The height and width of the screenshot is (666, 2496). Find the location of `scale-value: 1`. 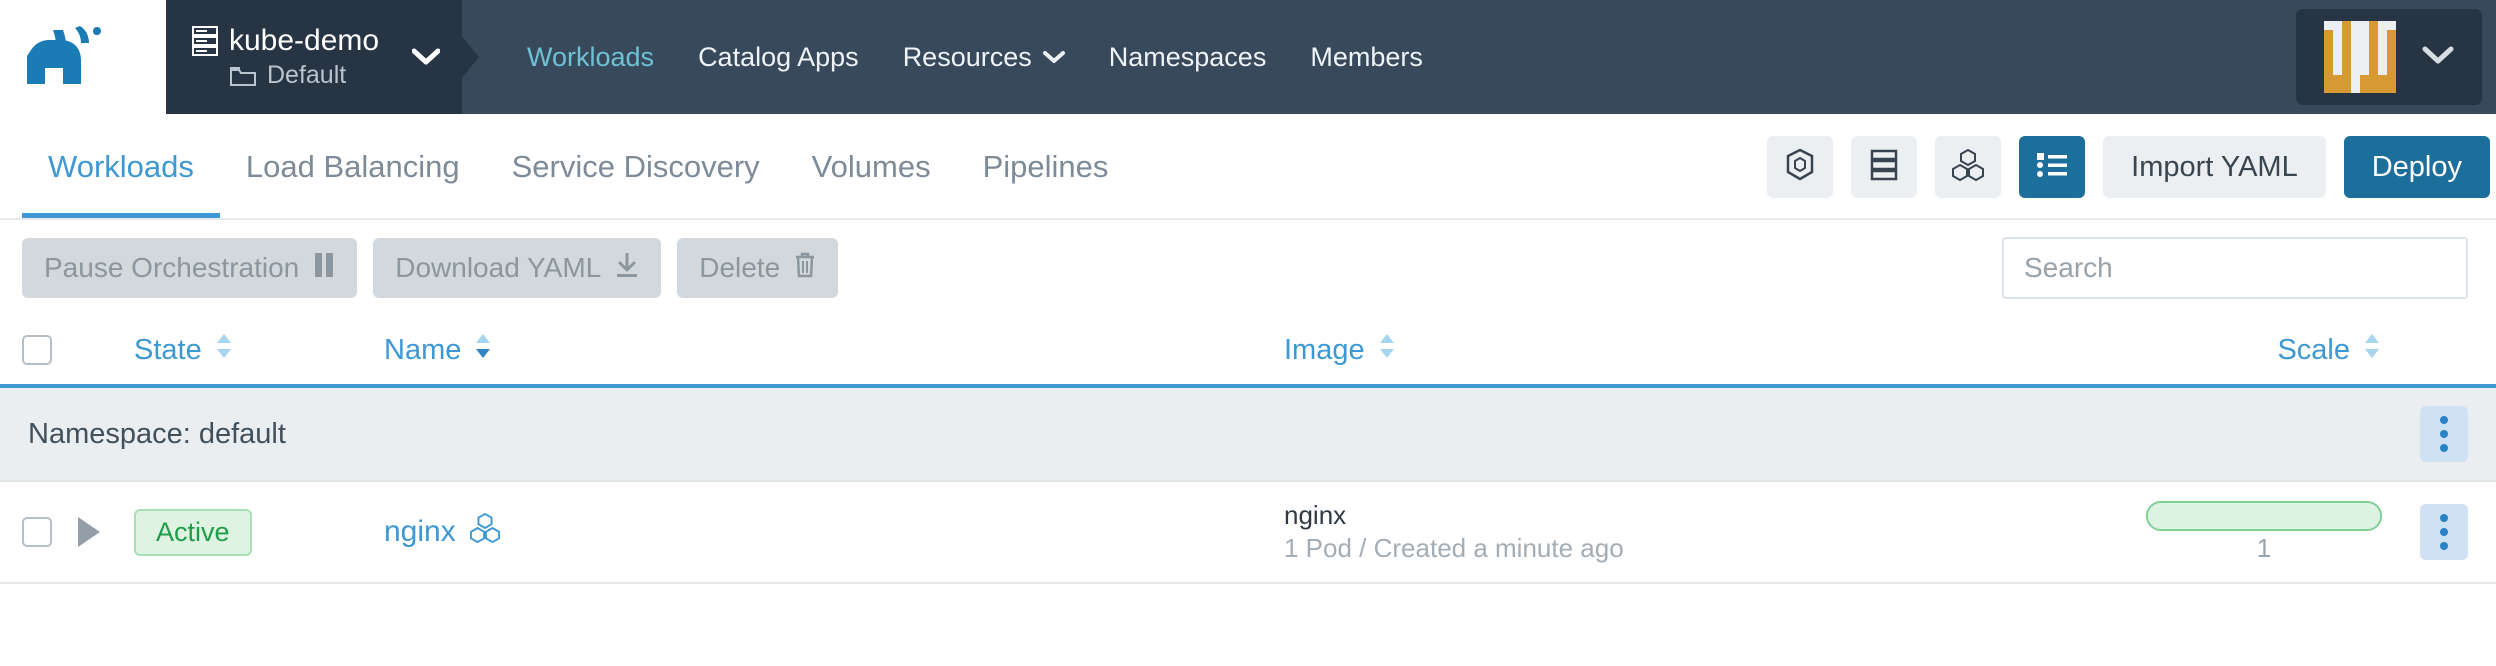

scale-value: 1 is located at coordinates (2264, 548).